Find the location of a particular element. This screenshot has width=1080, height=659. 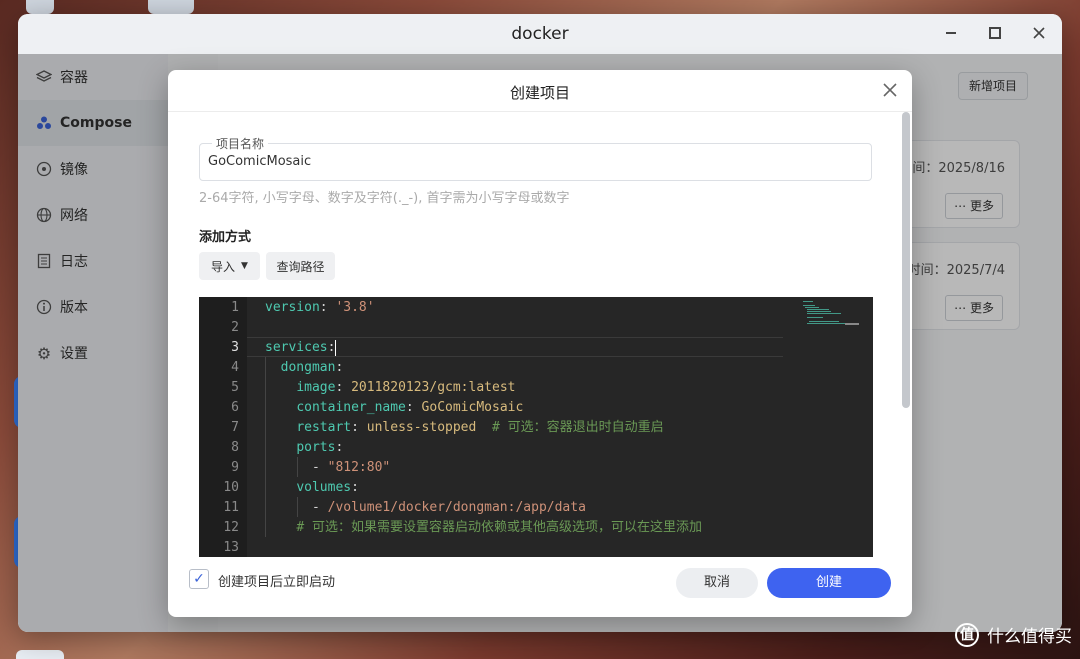

cancel-button: 取消 is located at coordinates (717, 583).